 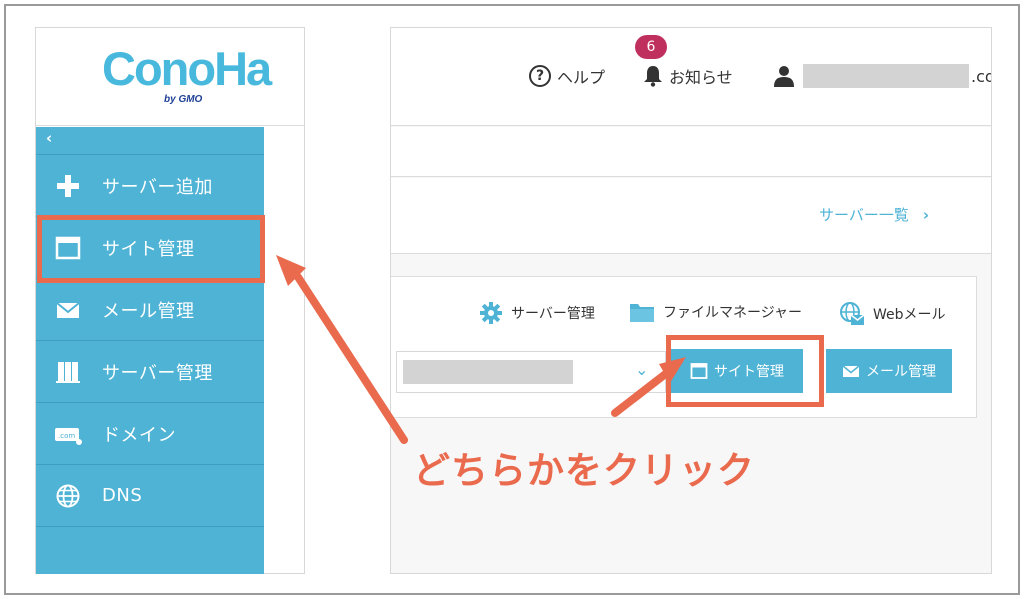 What do you see at coordinates (864, 215) in the screenshot?
I see `server-list-label: サーバー一覧` at bounding box center [864, 215].